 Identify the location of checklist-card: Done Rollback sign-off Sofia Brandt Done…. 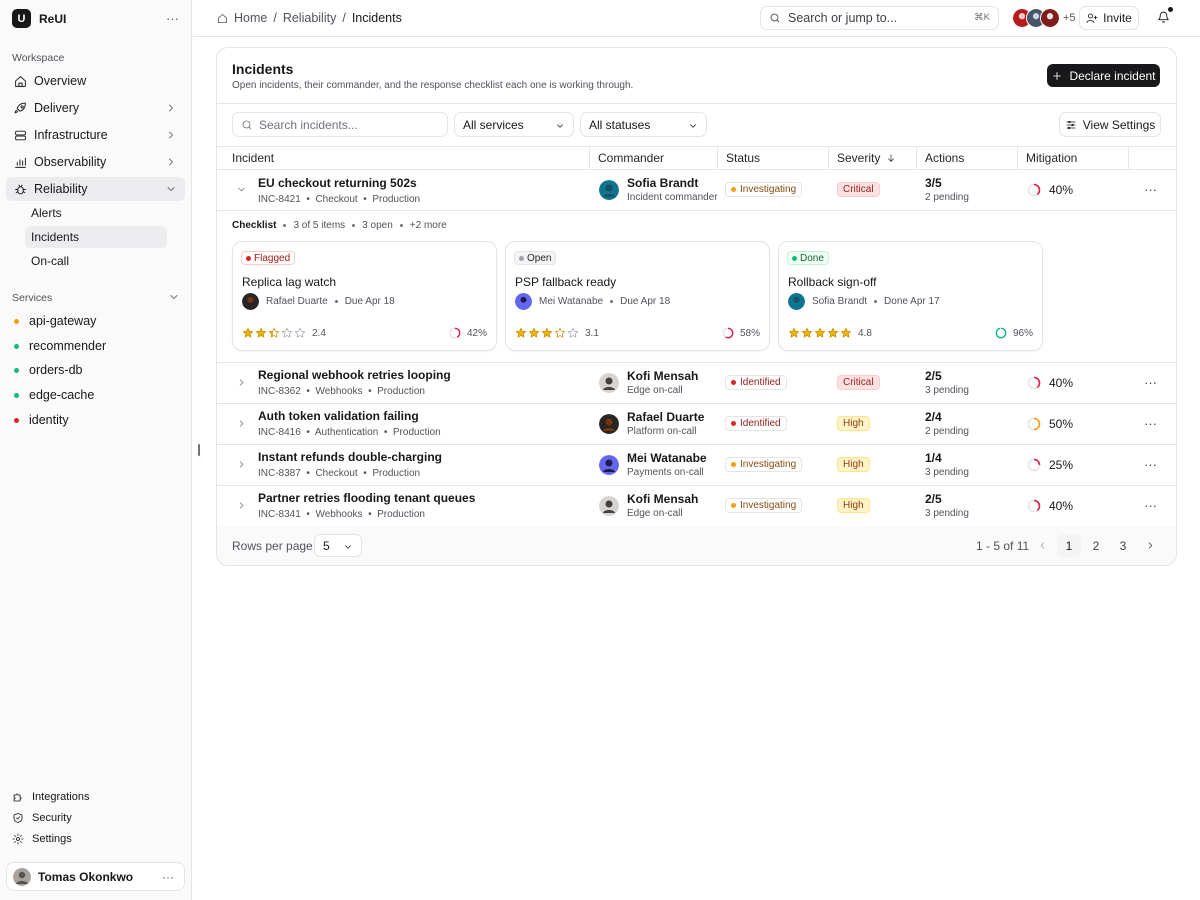
(910, 296).